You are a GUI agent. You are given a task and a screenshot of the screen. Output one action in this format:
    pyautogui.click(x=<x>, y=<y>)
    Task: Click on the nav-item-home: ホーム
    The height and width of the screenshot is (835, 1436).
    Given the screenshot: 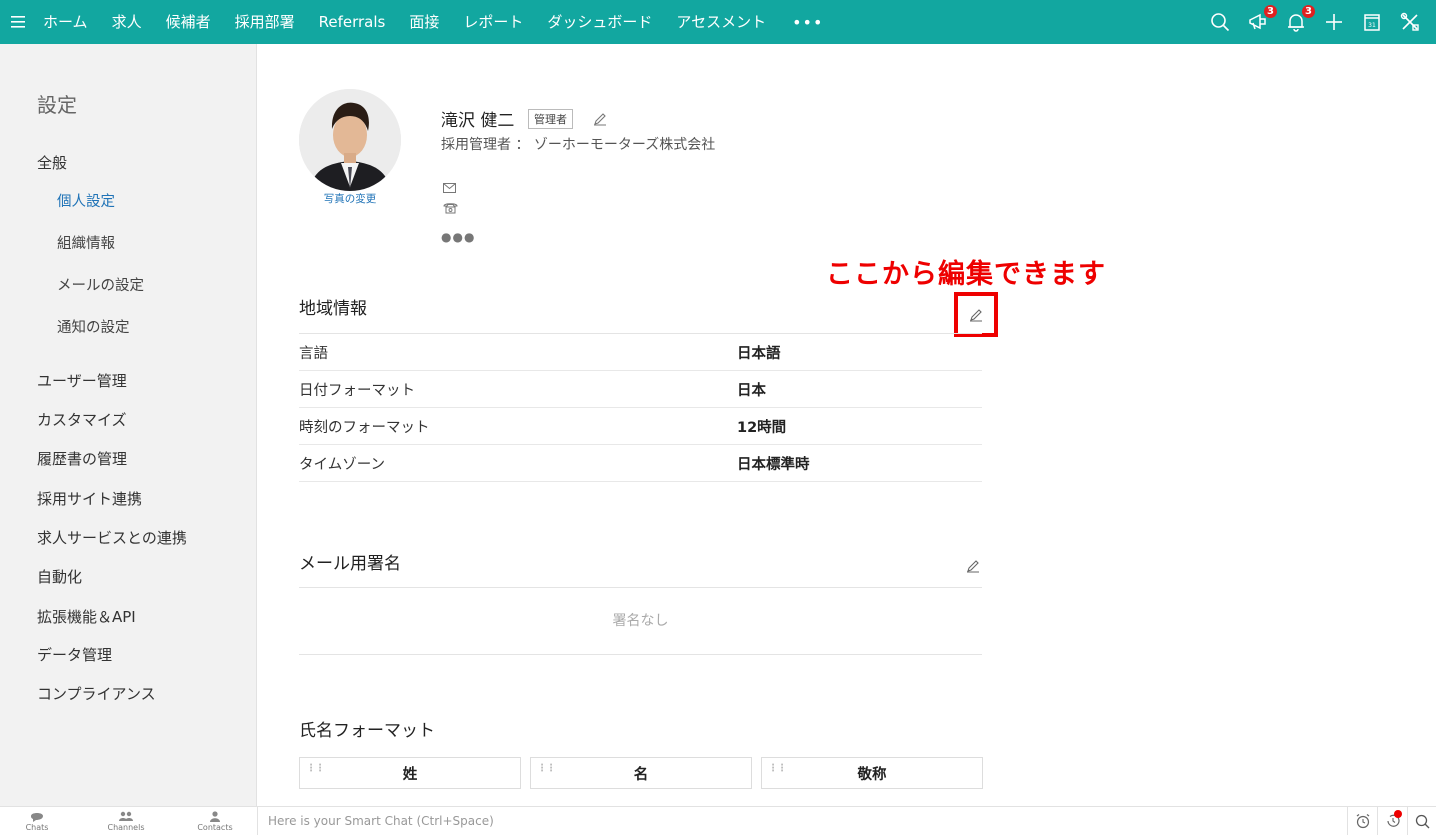 What is the action you would take?
    pyautogui.click(x=68, y=22)
    